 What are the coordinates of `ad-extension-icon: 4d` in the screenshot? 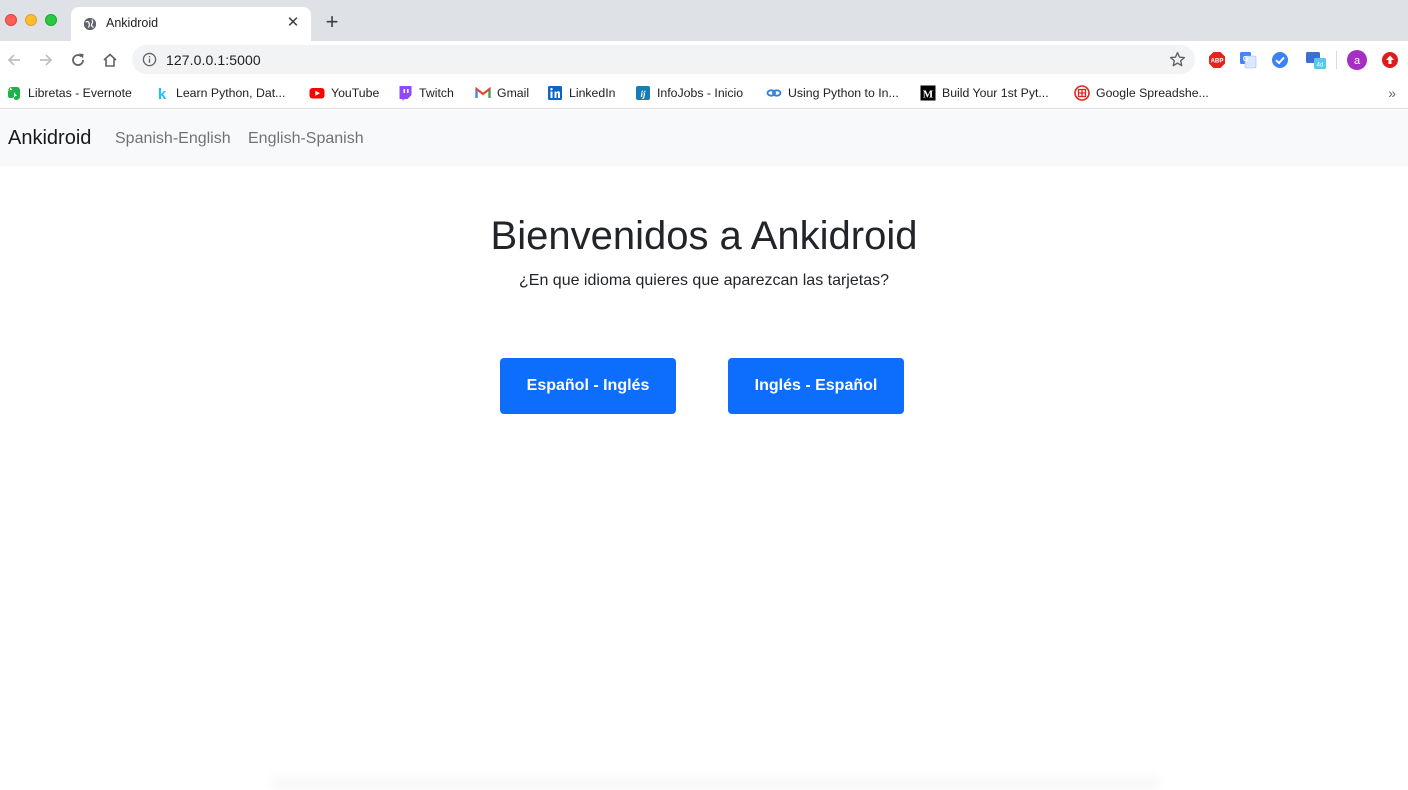 It's located at (1316, 60).